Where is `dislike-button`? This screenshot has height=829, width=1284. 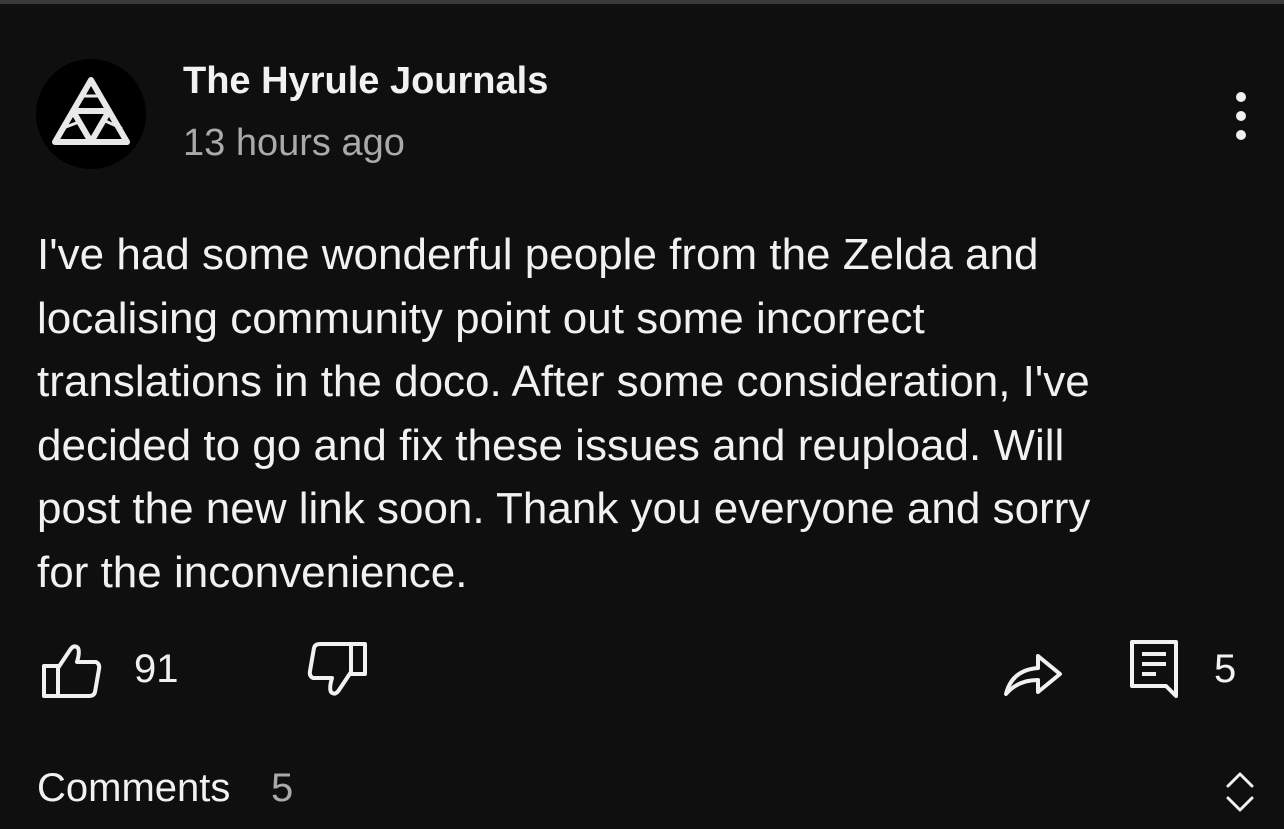 dislike-button is located at coordinates (337, 670).